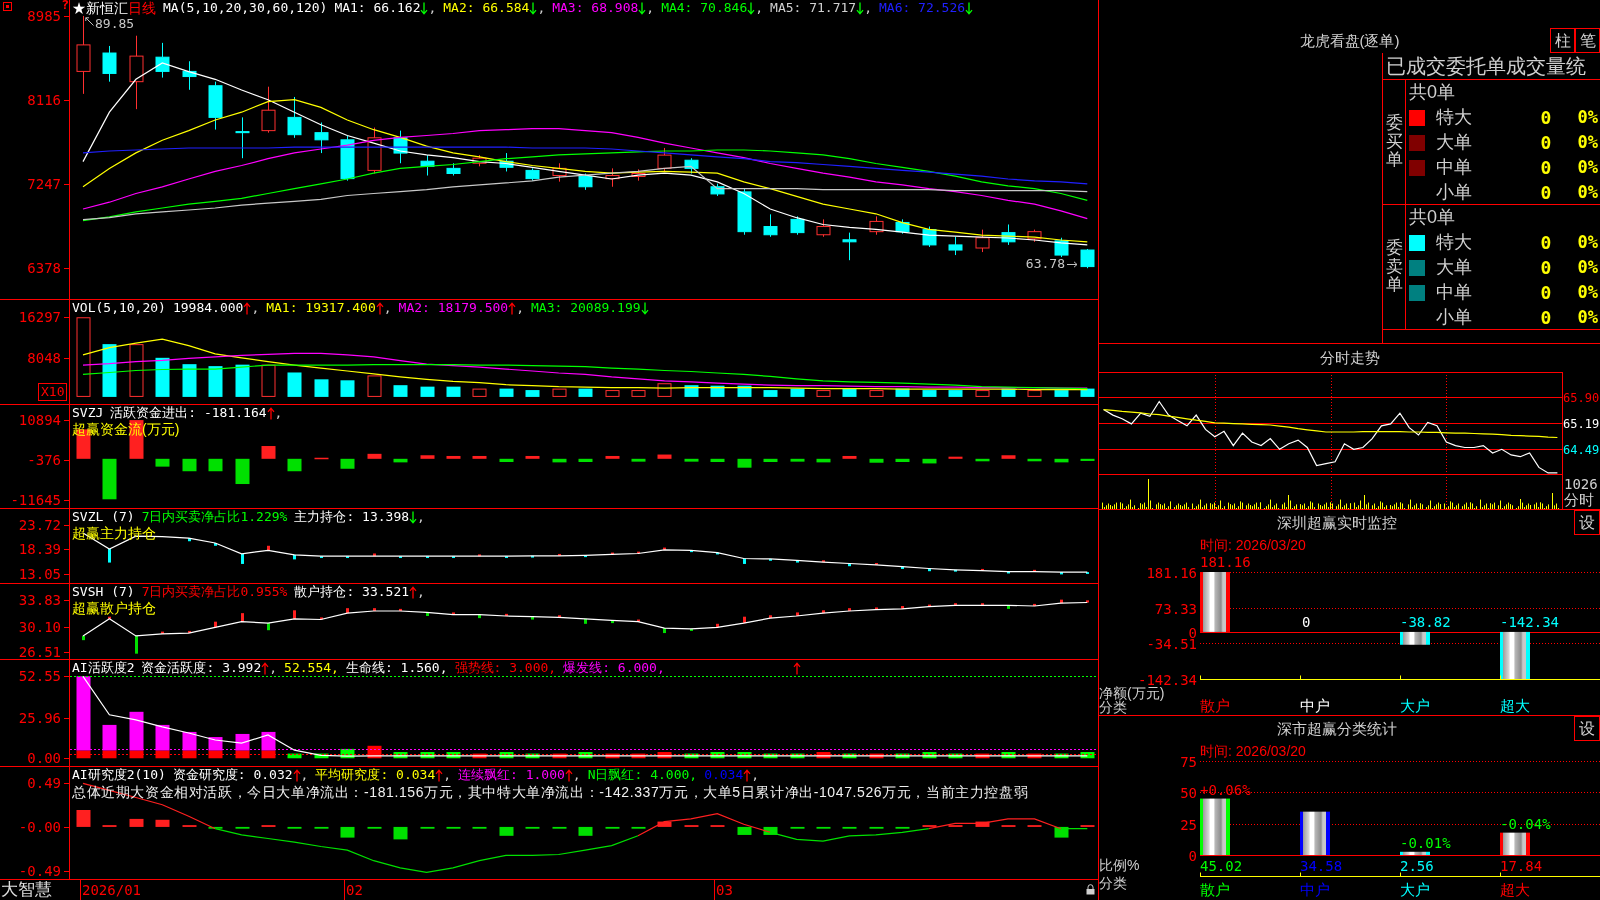  Describe the element at coordinates (53, 392) in the screenshot. I see `scale-factor-label: X10` at that location.